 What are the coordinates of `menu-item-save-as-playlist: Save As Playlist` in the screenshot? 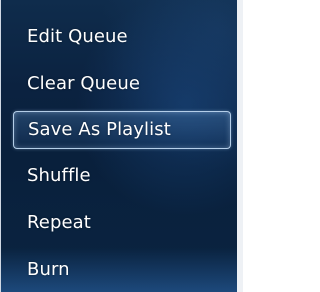 It's located at (122, 130).